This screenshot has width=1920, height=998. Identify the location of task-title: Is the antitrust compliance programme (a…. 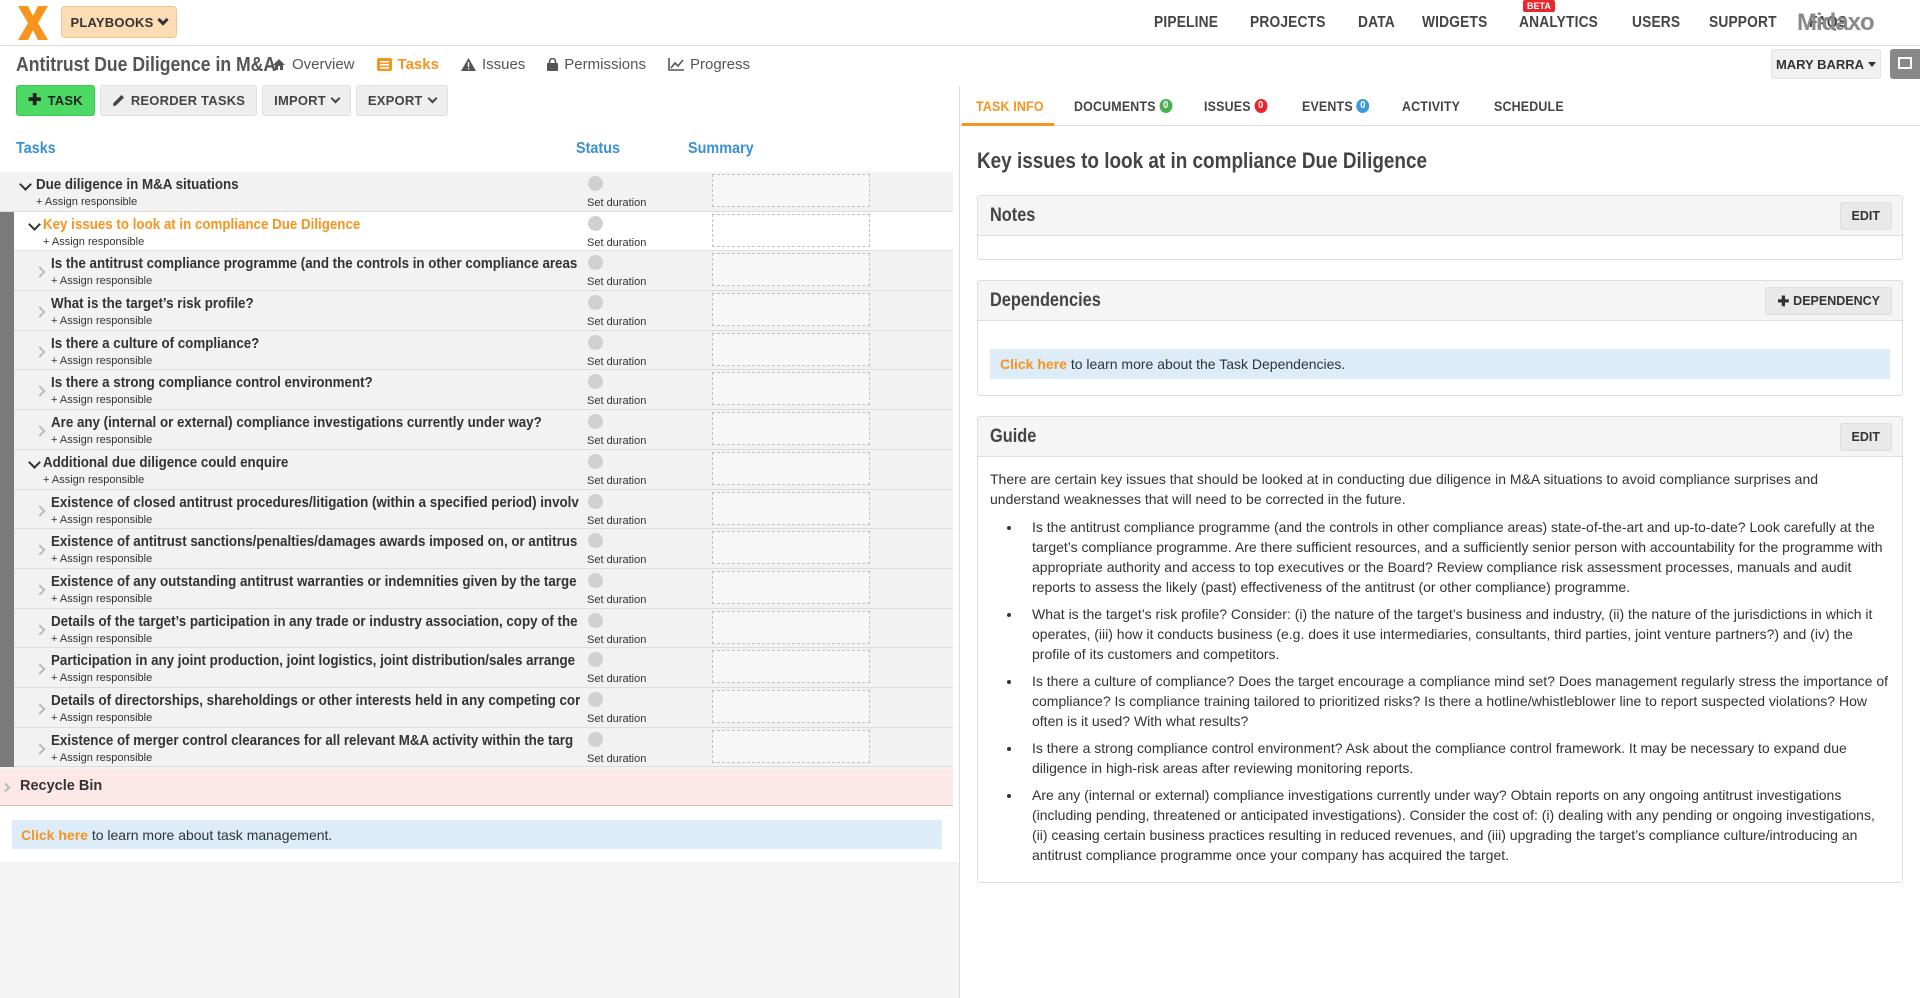
(314, 264).